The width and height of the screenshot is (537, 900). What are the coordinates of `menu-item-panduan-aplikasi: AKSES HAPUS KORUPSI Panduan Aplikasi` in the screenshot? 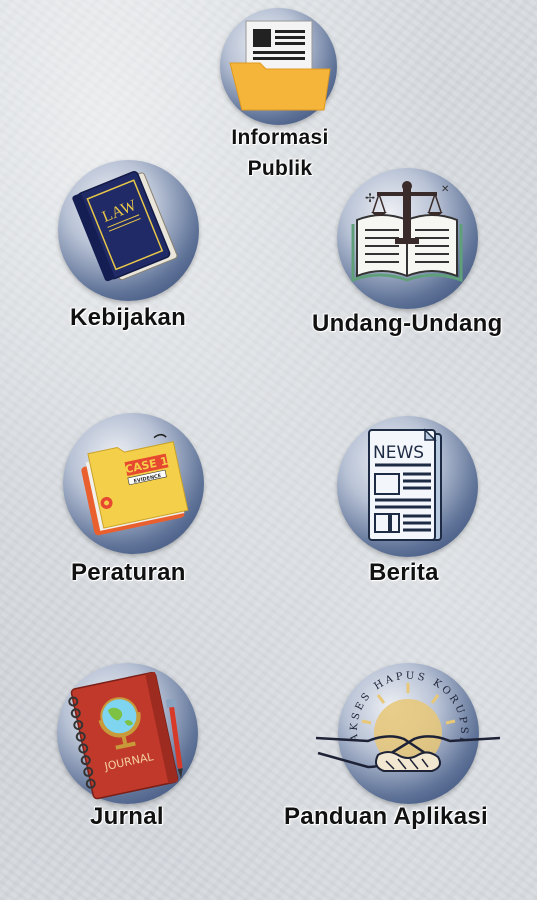 It's located at (403, 753).